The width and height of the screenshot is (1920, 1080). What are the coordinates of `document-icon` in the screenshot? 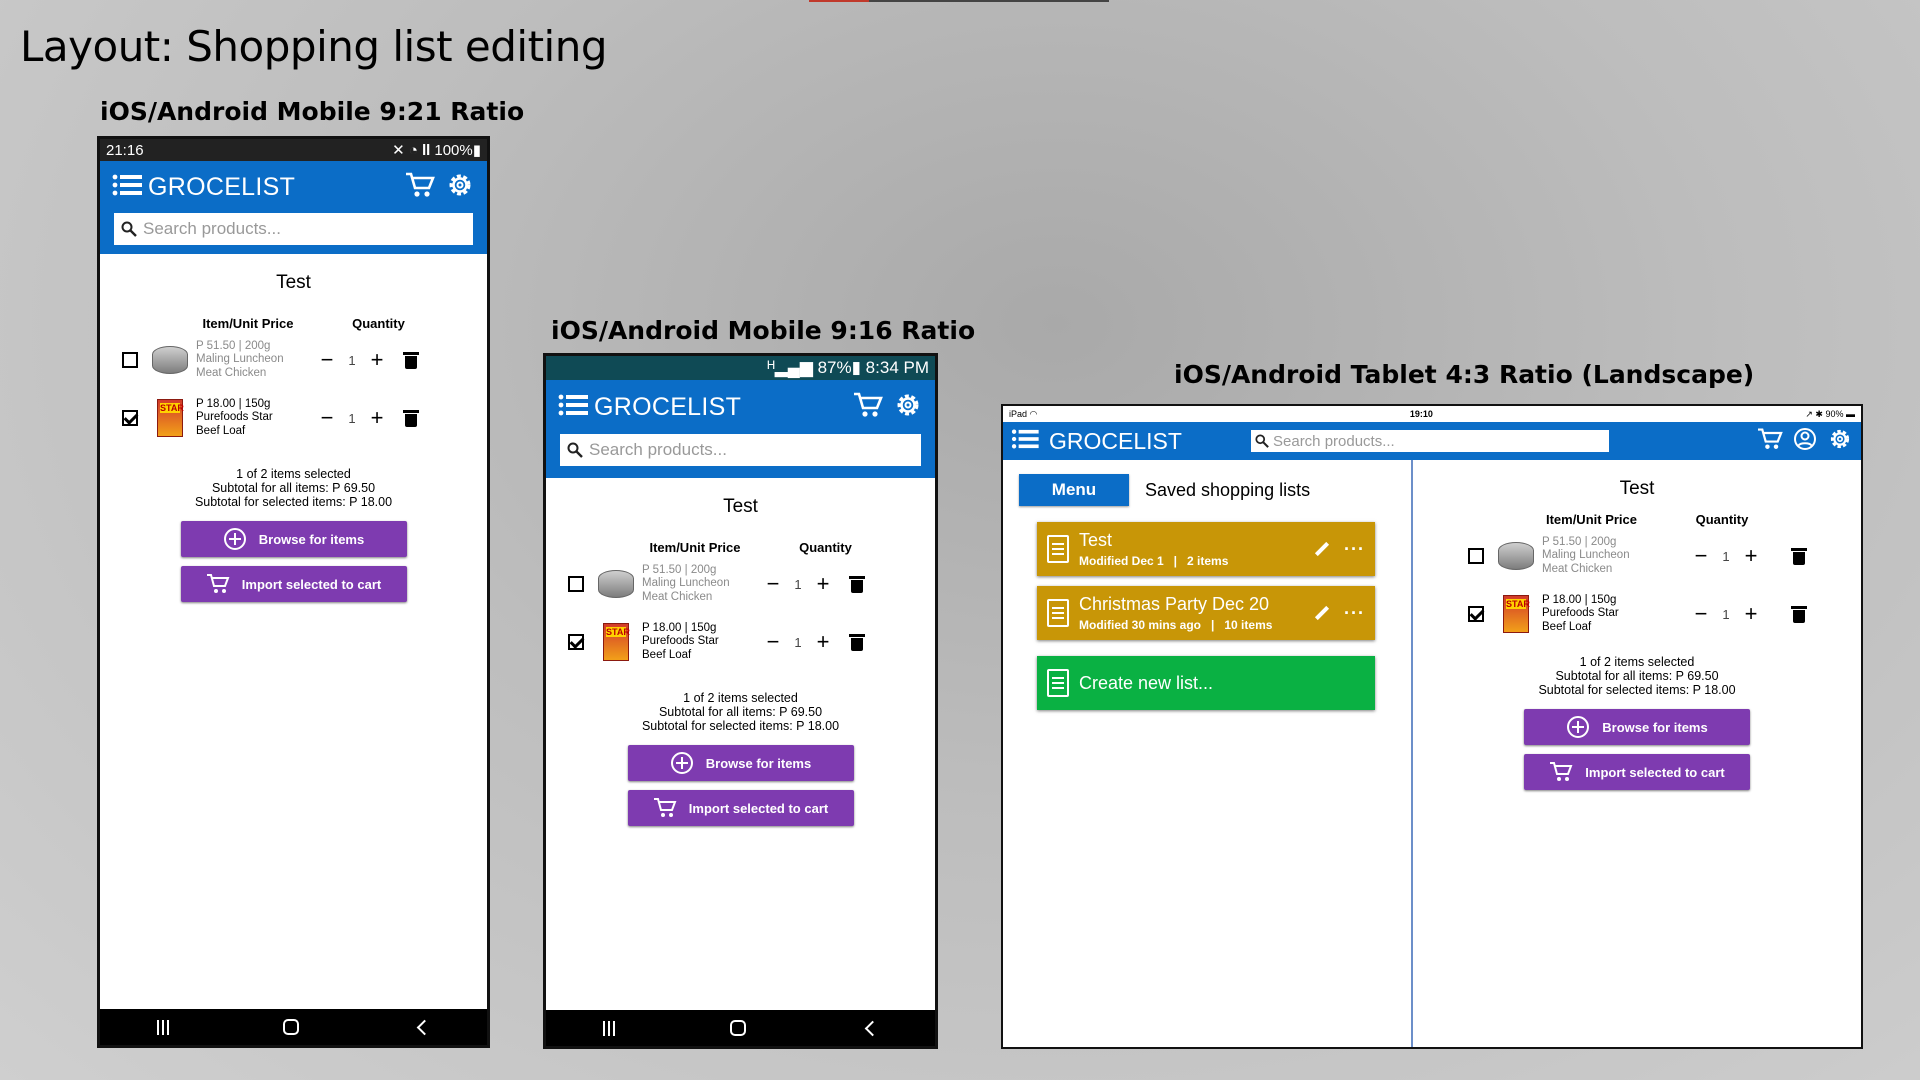 It's located at (1058, 613).